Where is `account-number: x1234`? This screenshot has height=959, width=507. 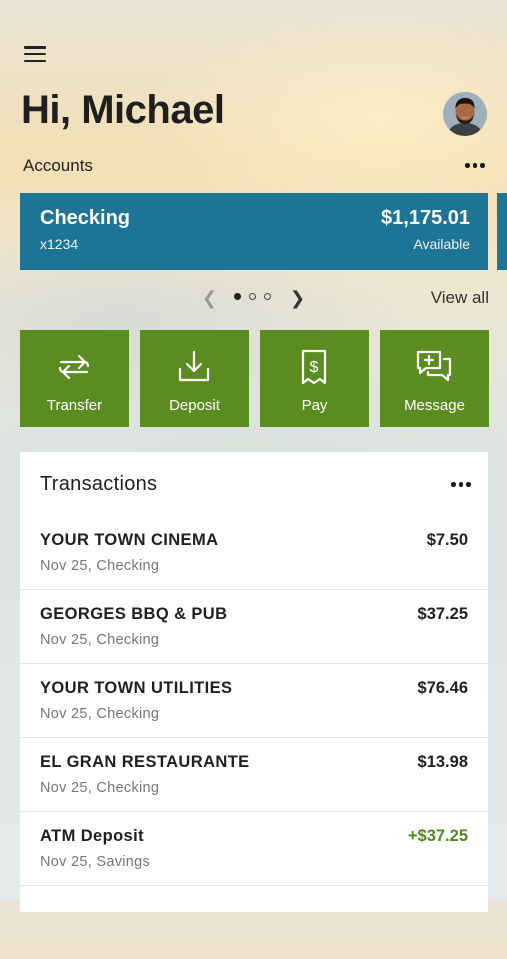 account-number: x1234 is located at coordinates (59, 244).